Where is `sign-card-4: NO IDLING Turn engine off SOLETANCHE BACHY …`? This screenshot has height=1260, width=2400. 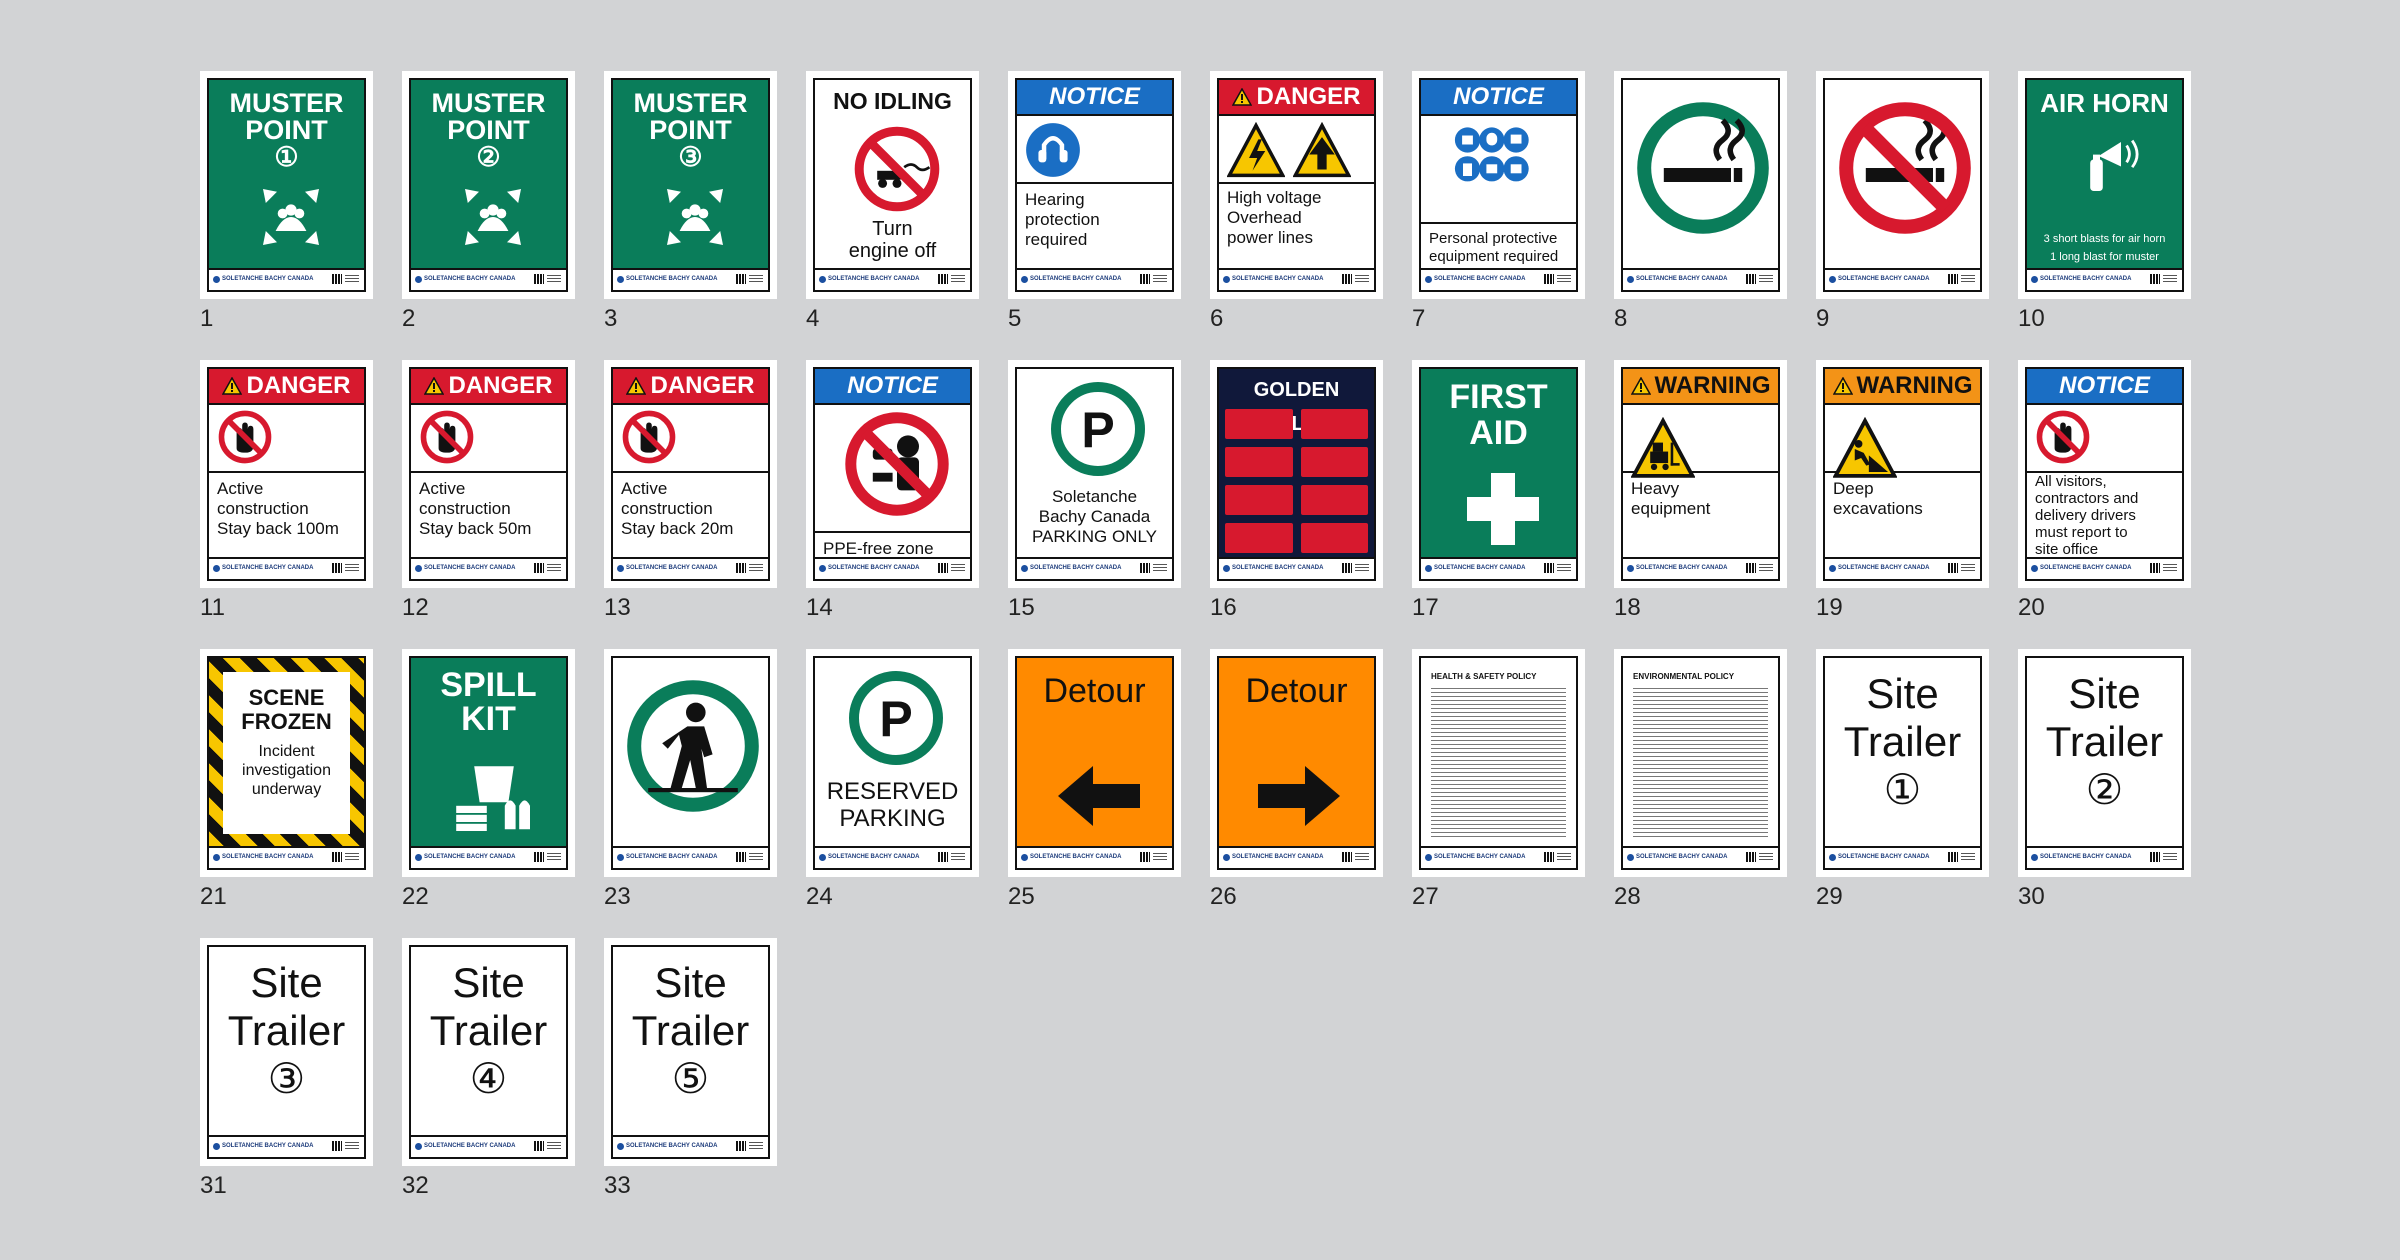 sign-card-4: NO IDLING Turn engine off SOLETANCHE BACHY … is located at coordinates (892, 202).